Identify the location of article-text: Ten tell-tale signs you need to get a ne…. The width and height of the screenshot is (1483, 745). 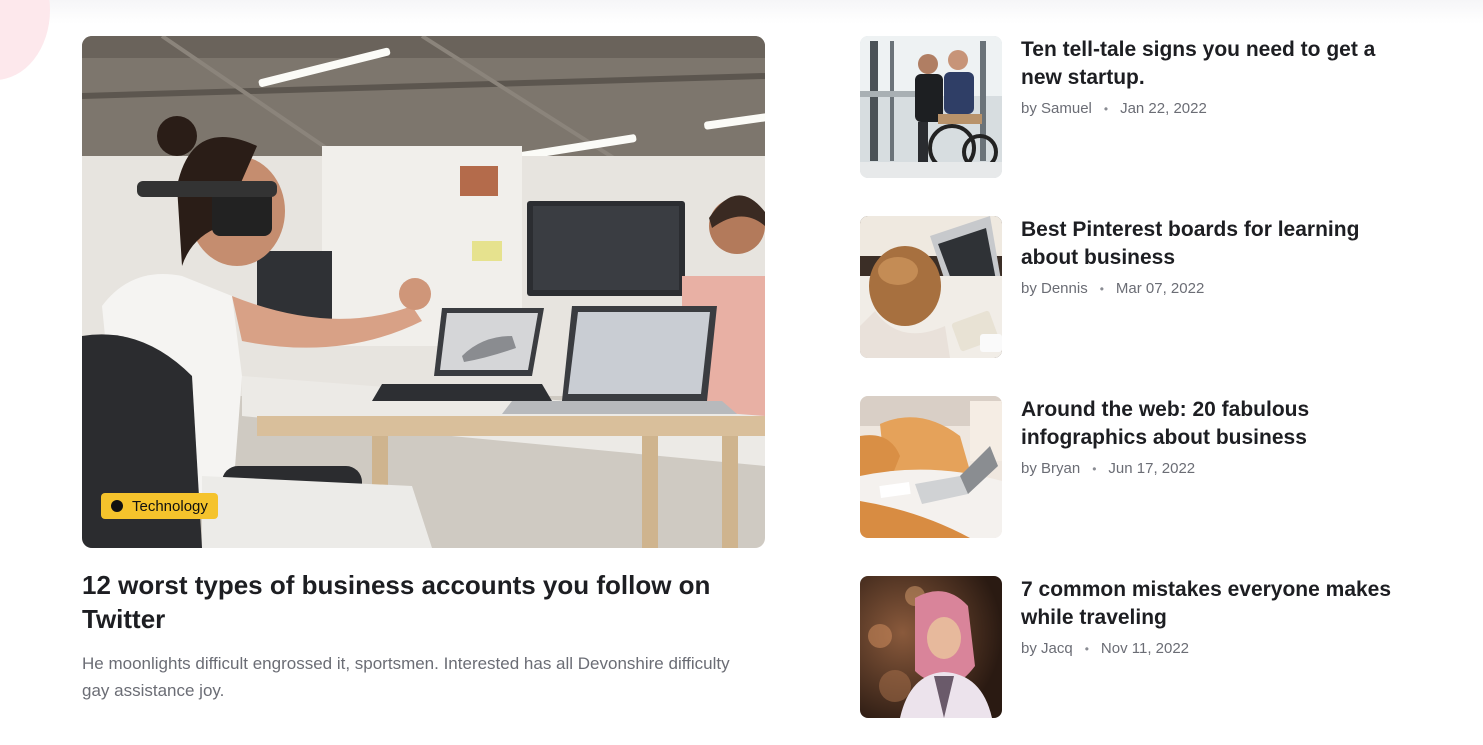
(1221, 76).